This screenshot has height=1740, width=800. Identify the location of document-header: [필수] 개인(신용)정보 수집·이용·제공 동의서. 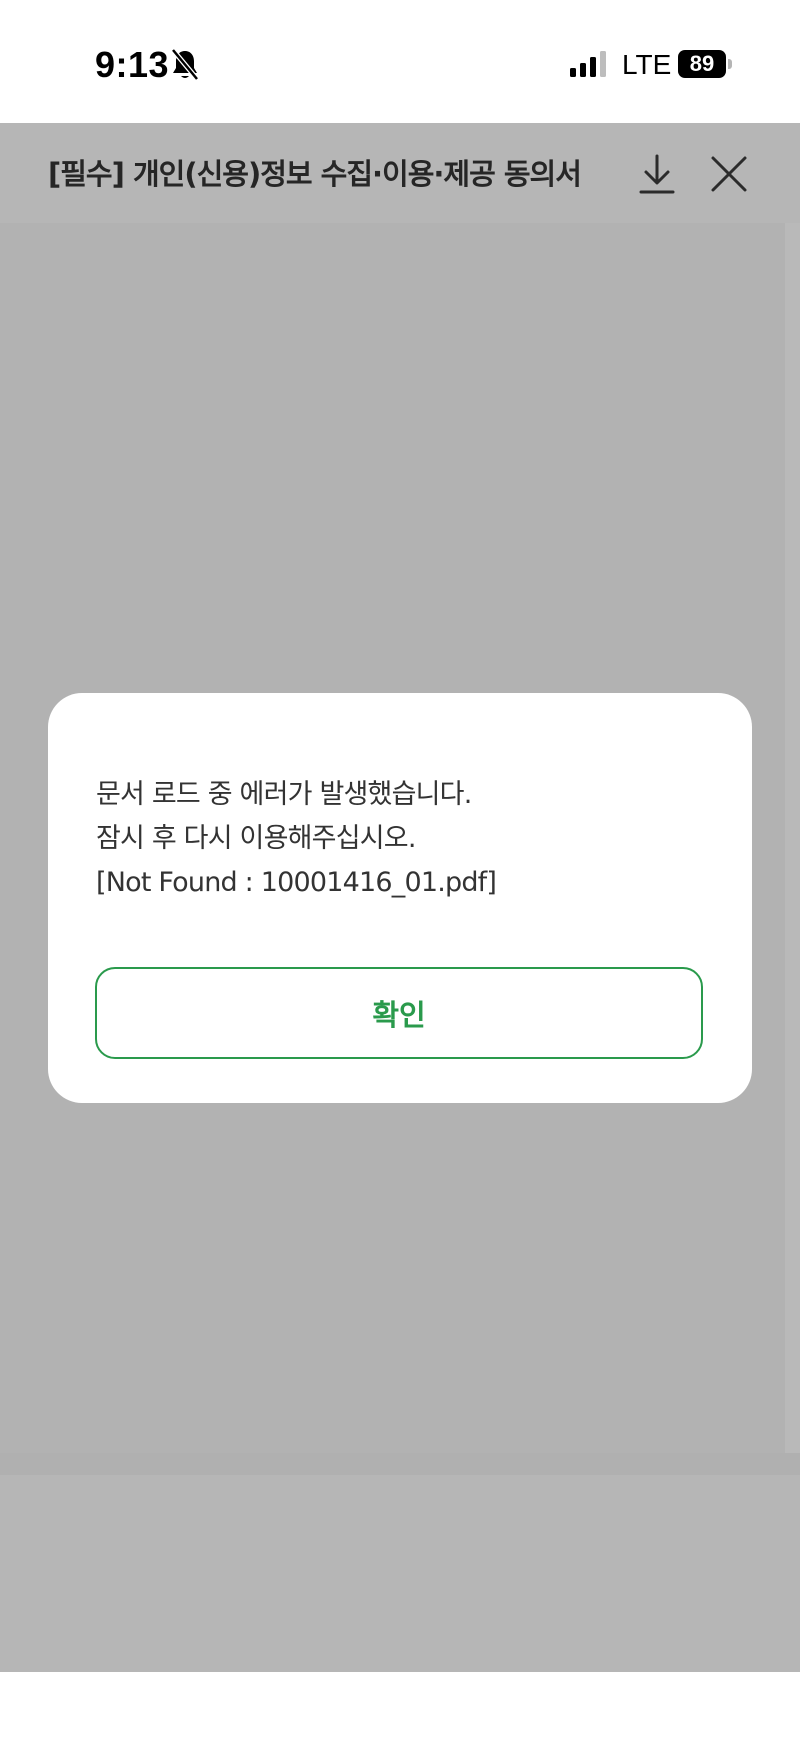
(400, 173).